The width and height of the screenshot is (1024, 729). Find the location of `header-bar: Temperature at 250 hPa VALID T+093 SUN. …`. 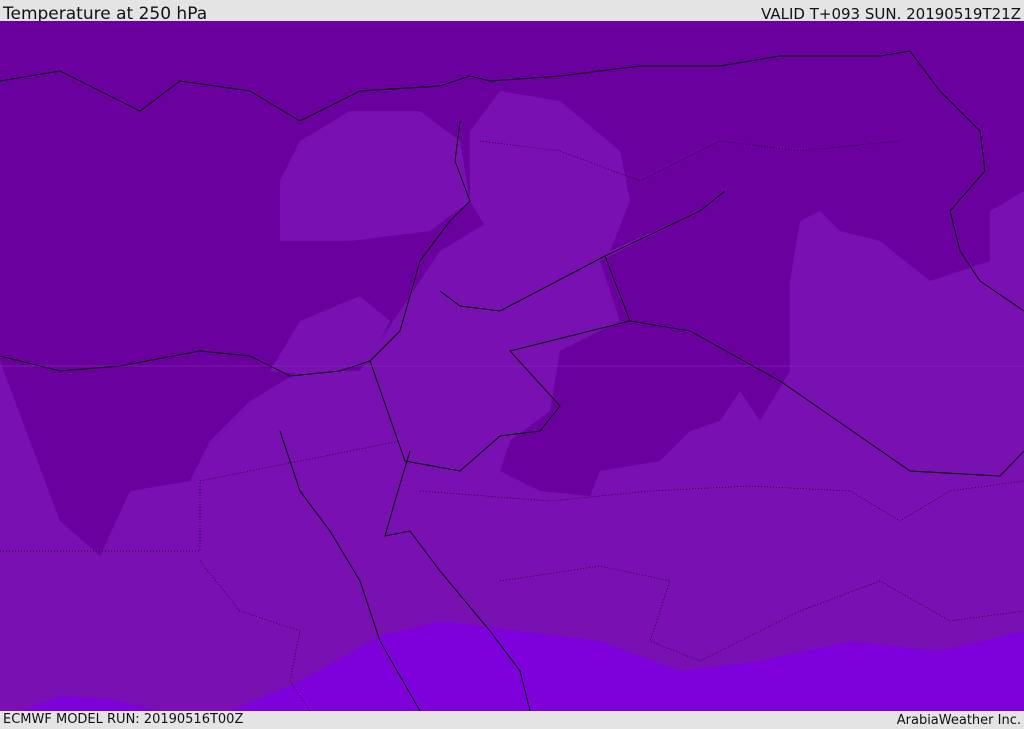

header-bar: Temperature at 250 hPa VALID T+093 SUN. … is located at coordinates (512, 12).